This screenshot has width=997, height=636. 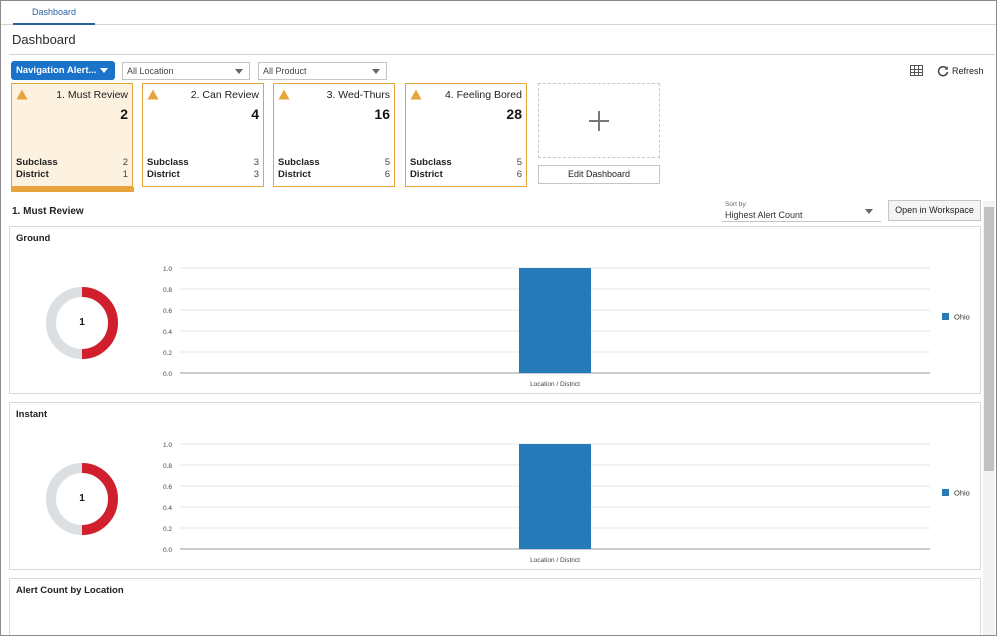 I want to click on alert-tile: 2. Can Review 4 Subclass 3 District 3, so click(x=203, y=135).